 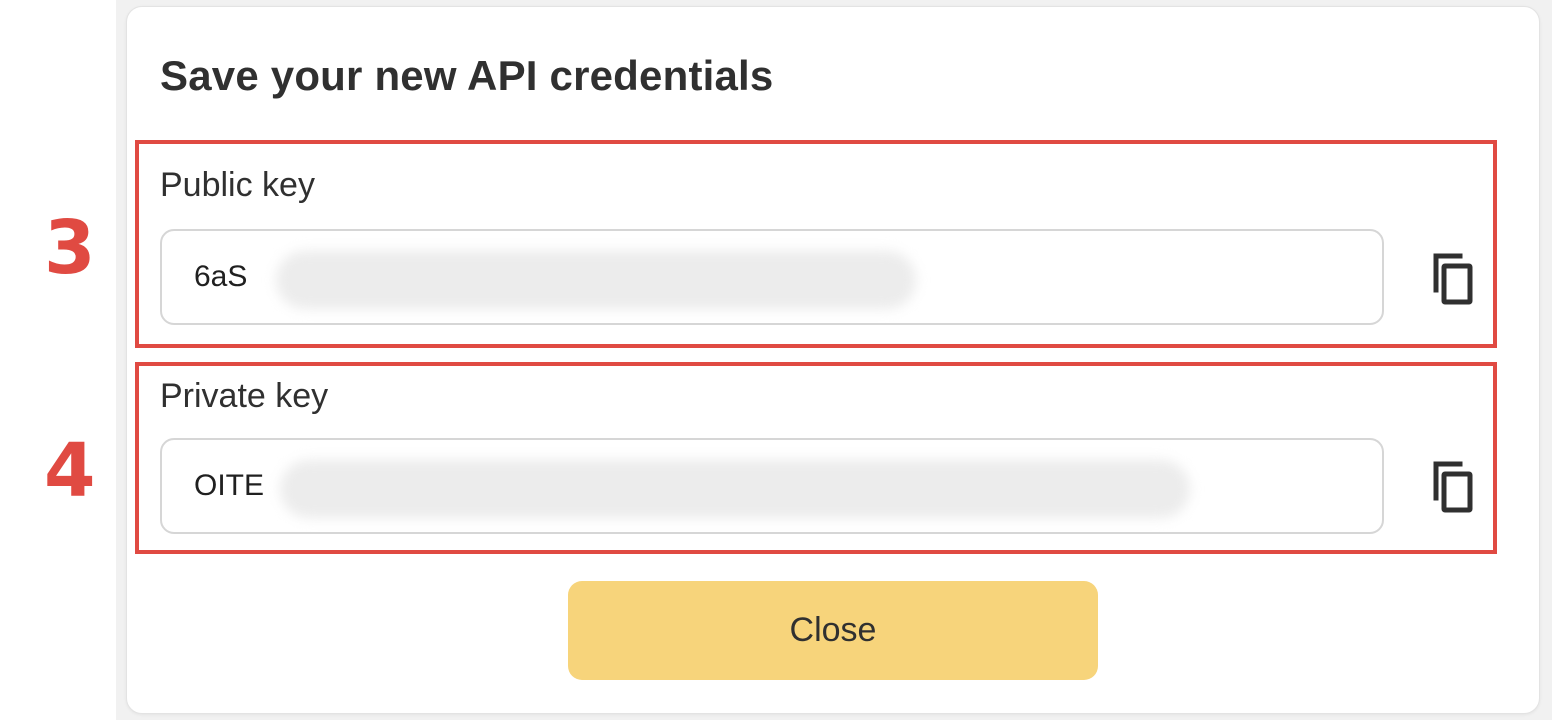 I want to click on private-key-redaction, so click(x=735, y=489).